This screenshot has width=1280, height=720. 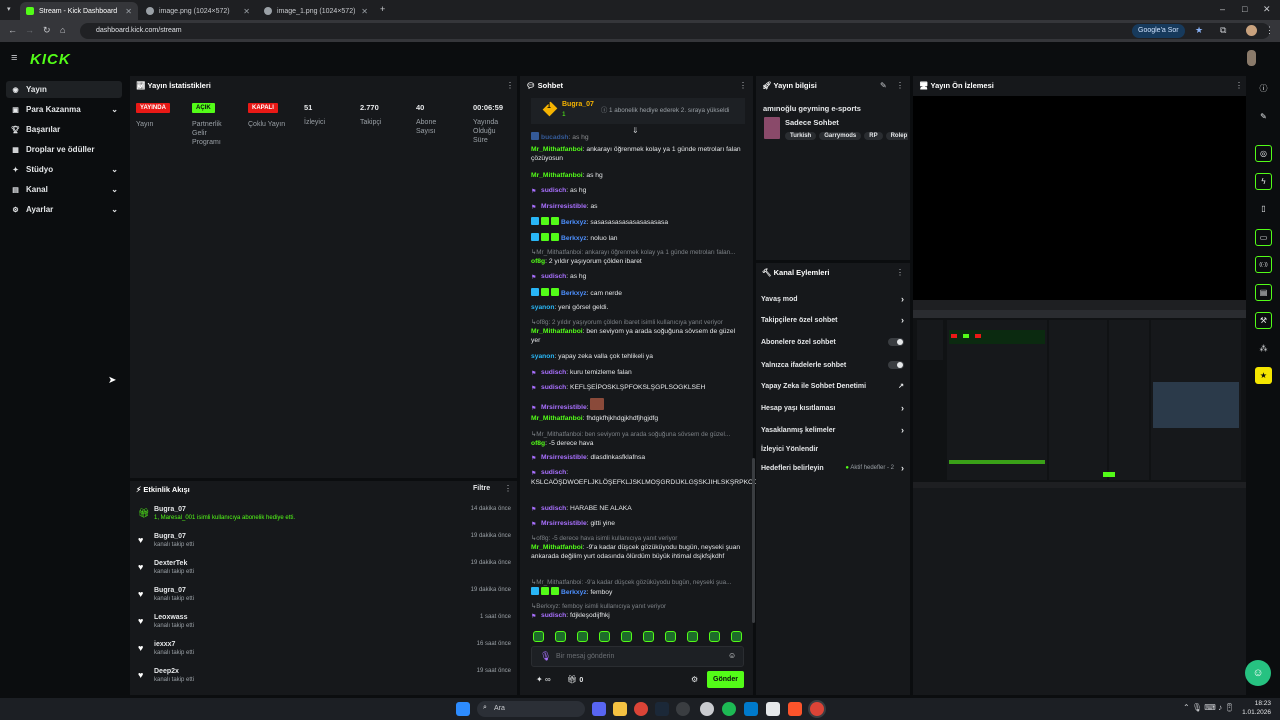 What do you see at coordinates (62, 30) in the screenshot?
I see `home-icon: ⌂` at bounding box center [62, 30].